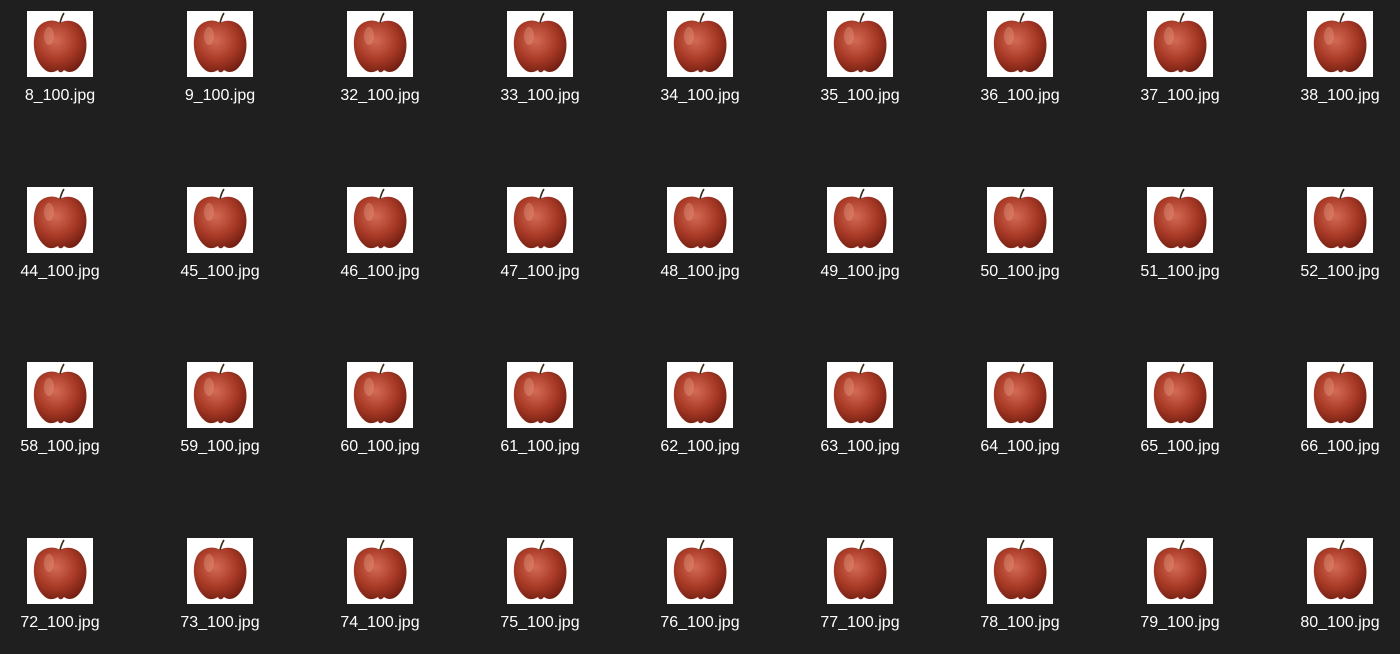 The image size is (1400, 654). Describe the element at coordinates (1340, 417) in the screenshot. I see `file-item-66-100: 66_100.jpg` at that location.